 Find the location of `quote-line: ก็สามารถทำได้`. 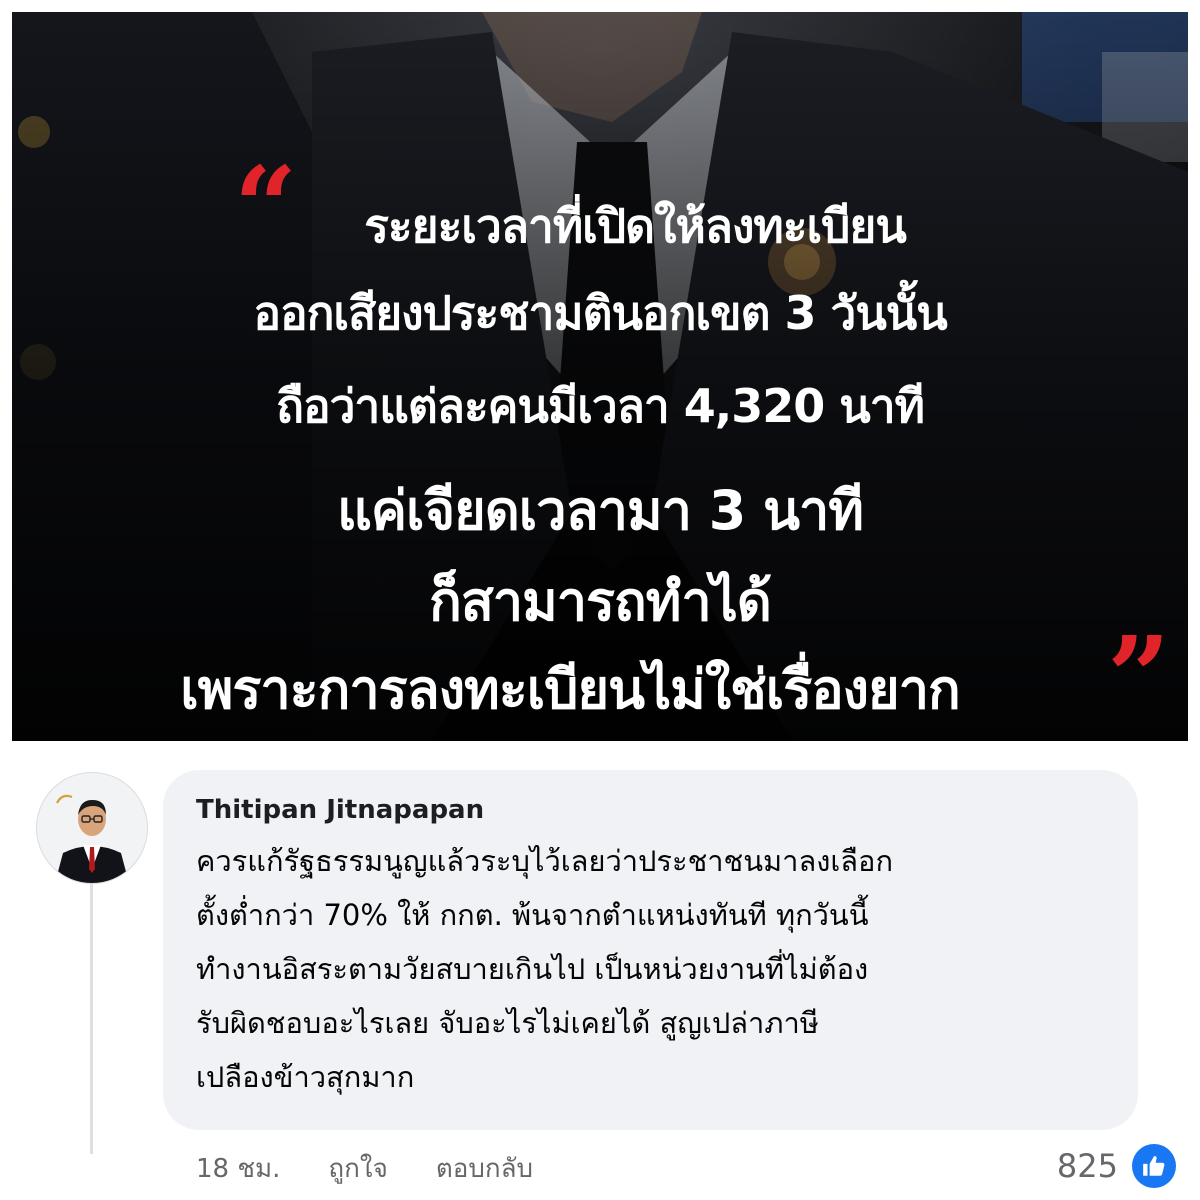

quote-line: ก็สามารถทำได้ is located at coordinates (600, 601).